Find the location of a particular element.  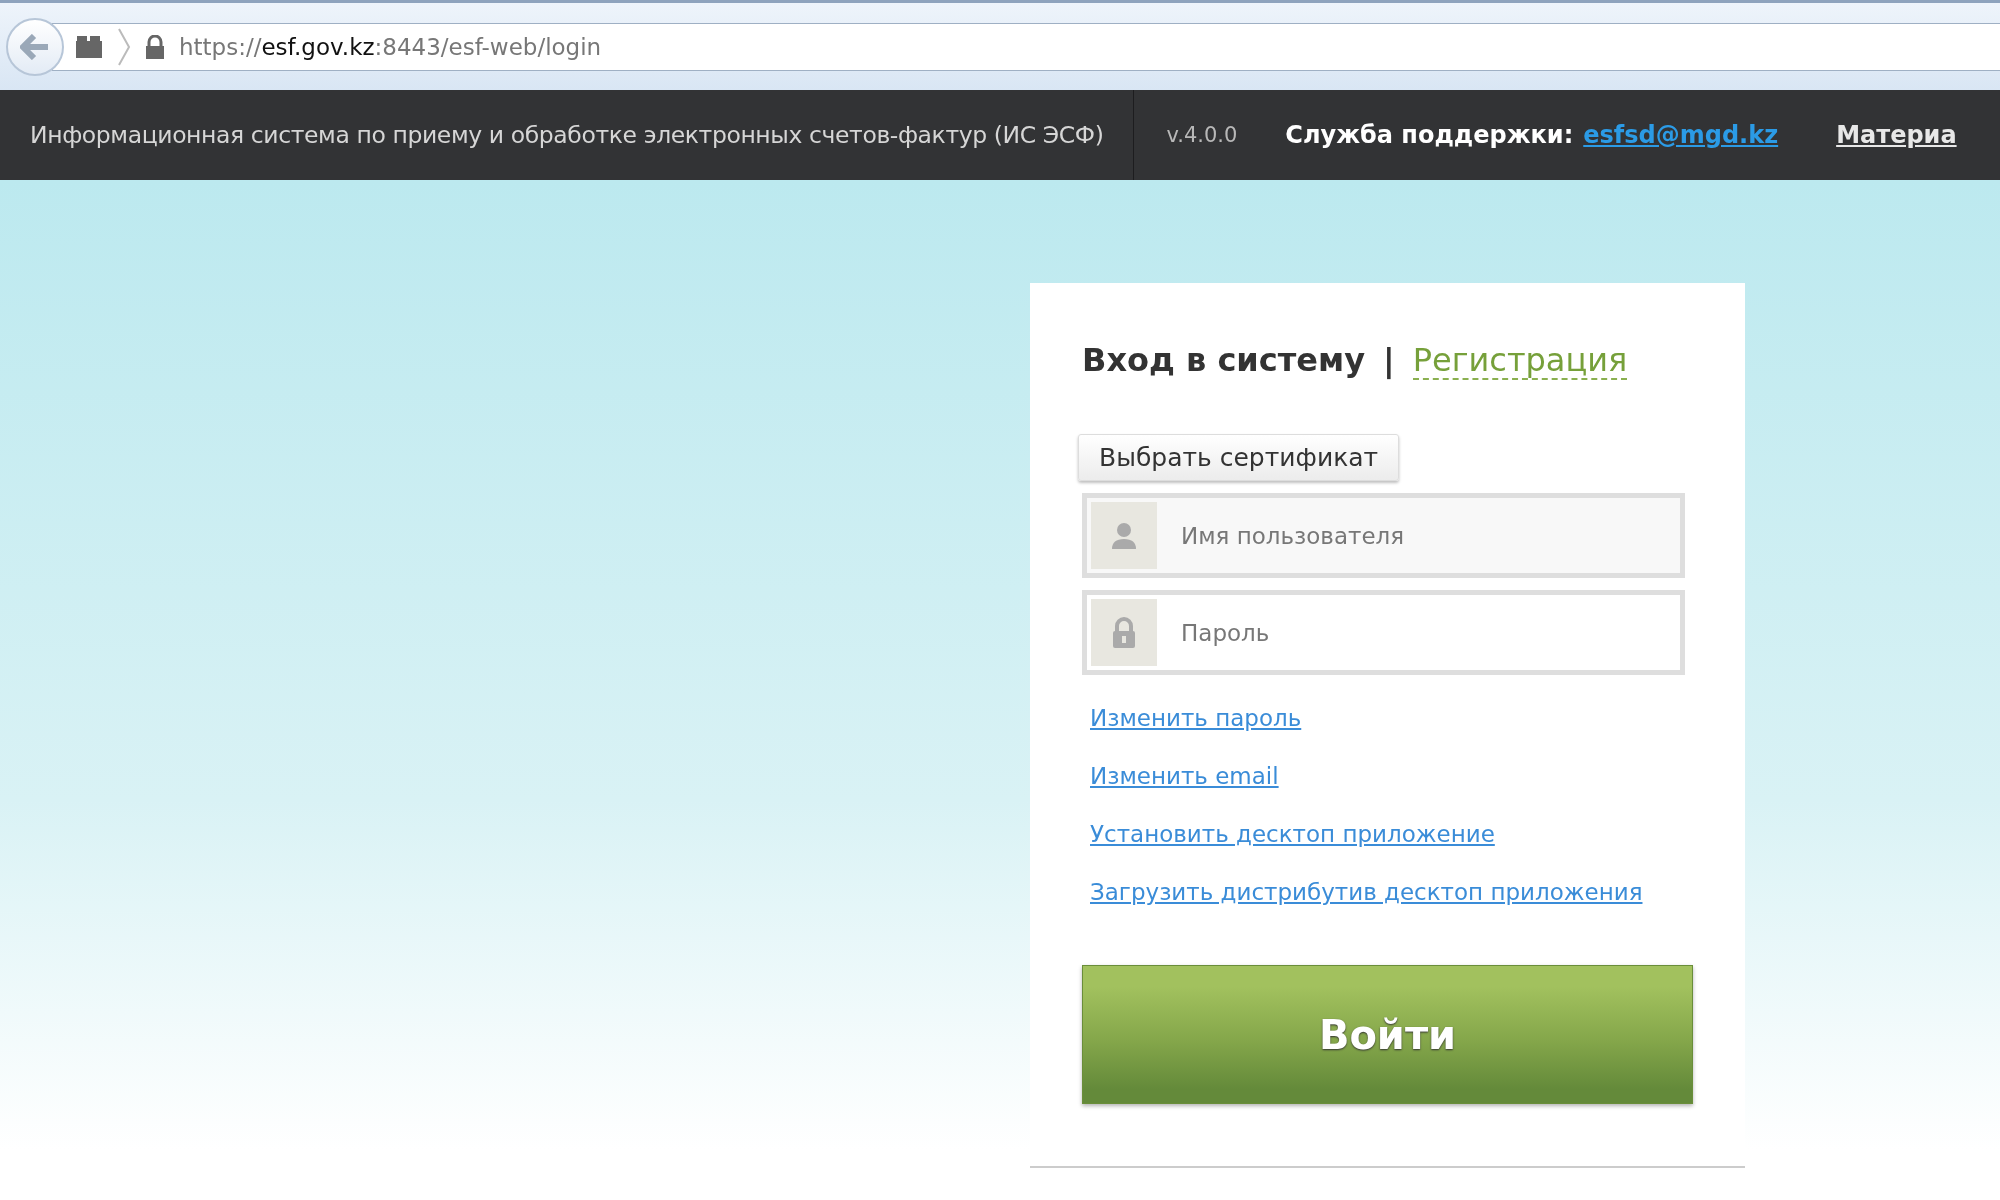

login-button: Войти is located at coordinates (1387, 1035).